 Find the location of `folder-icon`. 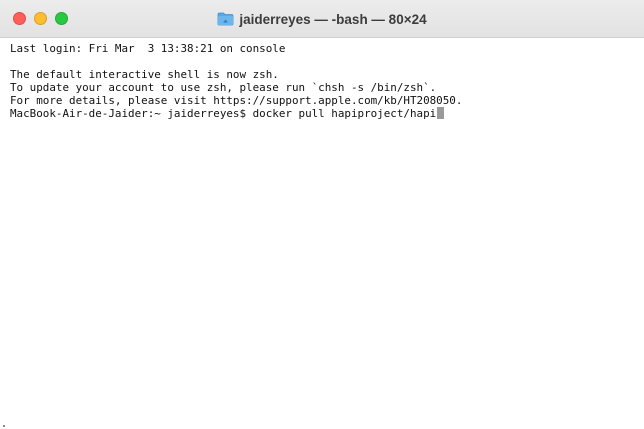

folder-icon is located at coordinates (225, 19).